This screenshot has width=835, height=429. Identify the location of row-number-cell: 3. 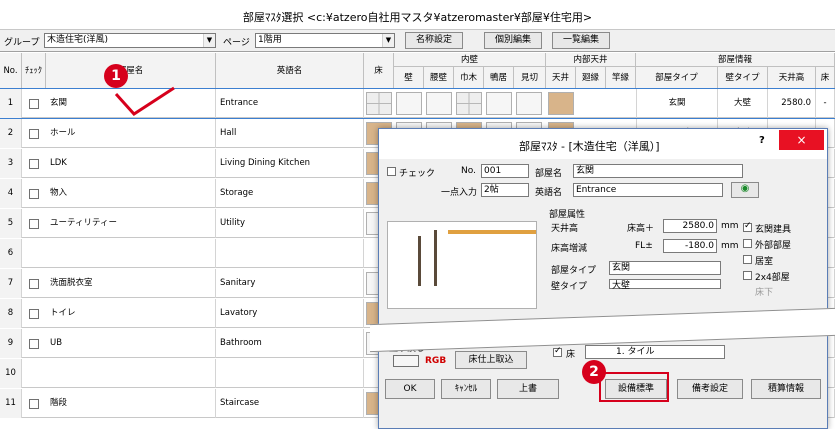
(11, 163).